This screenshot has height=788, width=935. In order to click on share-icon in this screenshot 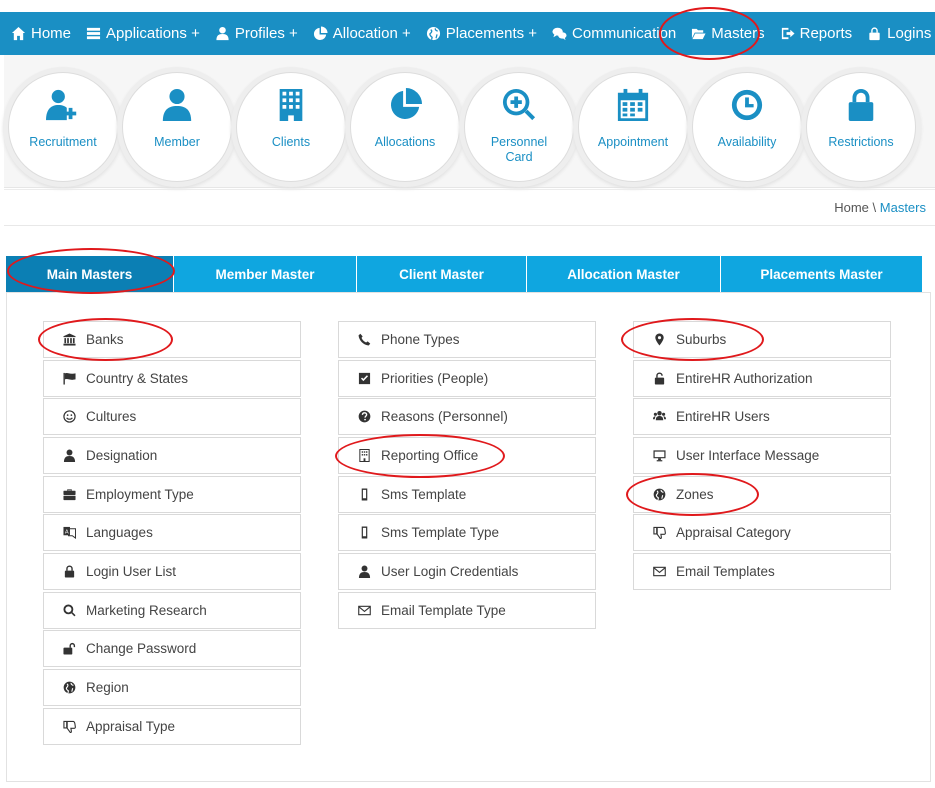, I will do `click(787, 33)`.